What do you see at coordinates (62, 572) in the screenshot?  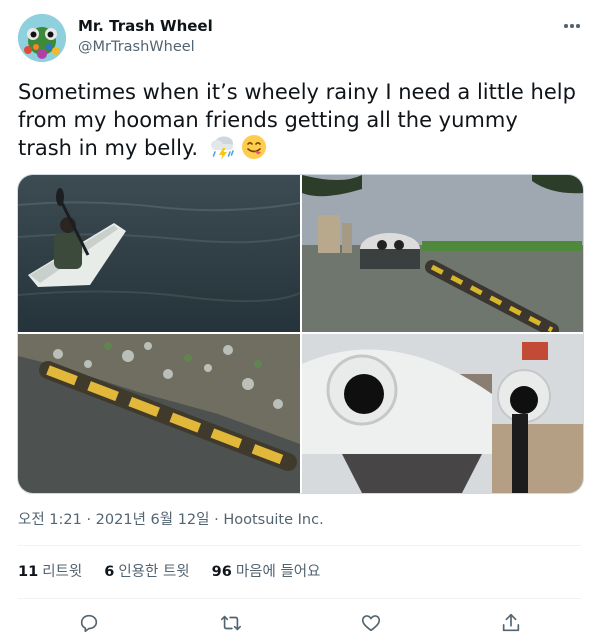 I see `retweets-label: 리트윗` at bounding box center [62, 572].